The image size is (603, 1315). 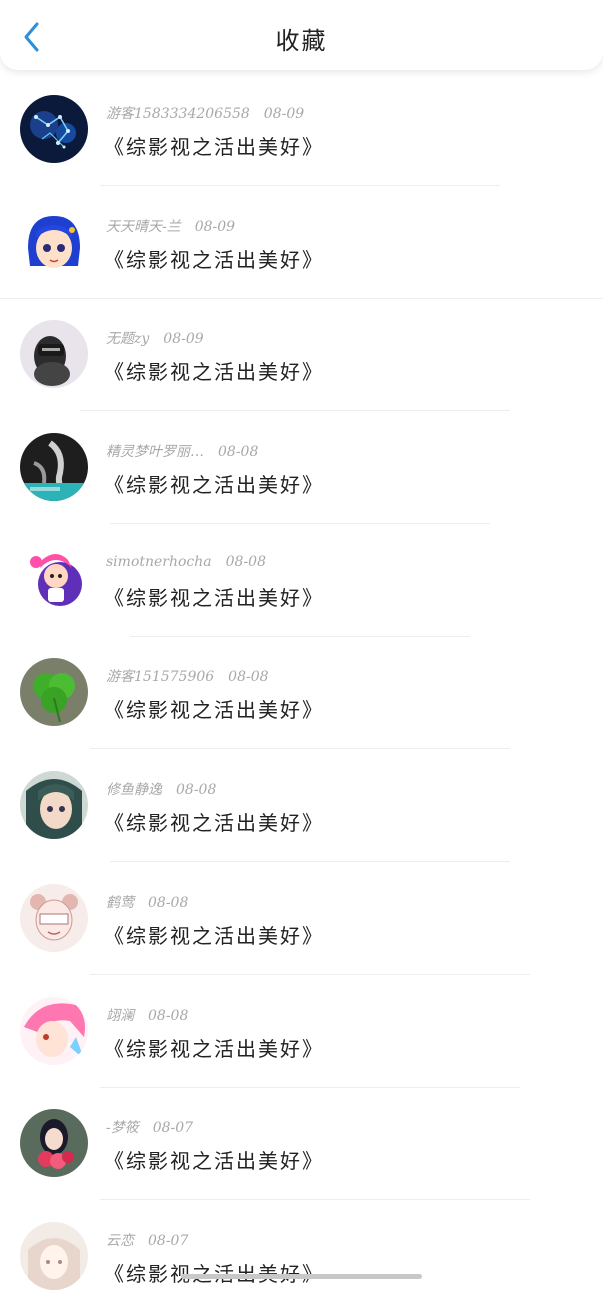 What do you see at coordinates (120, 902) in the screenshot?
I see `username: 鹤莺` at bounding box center [120, 902].